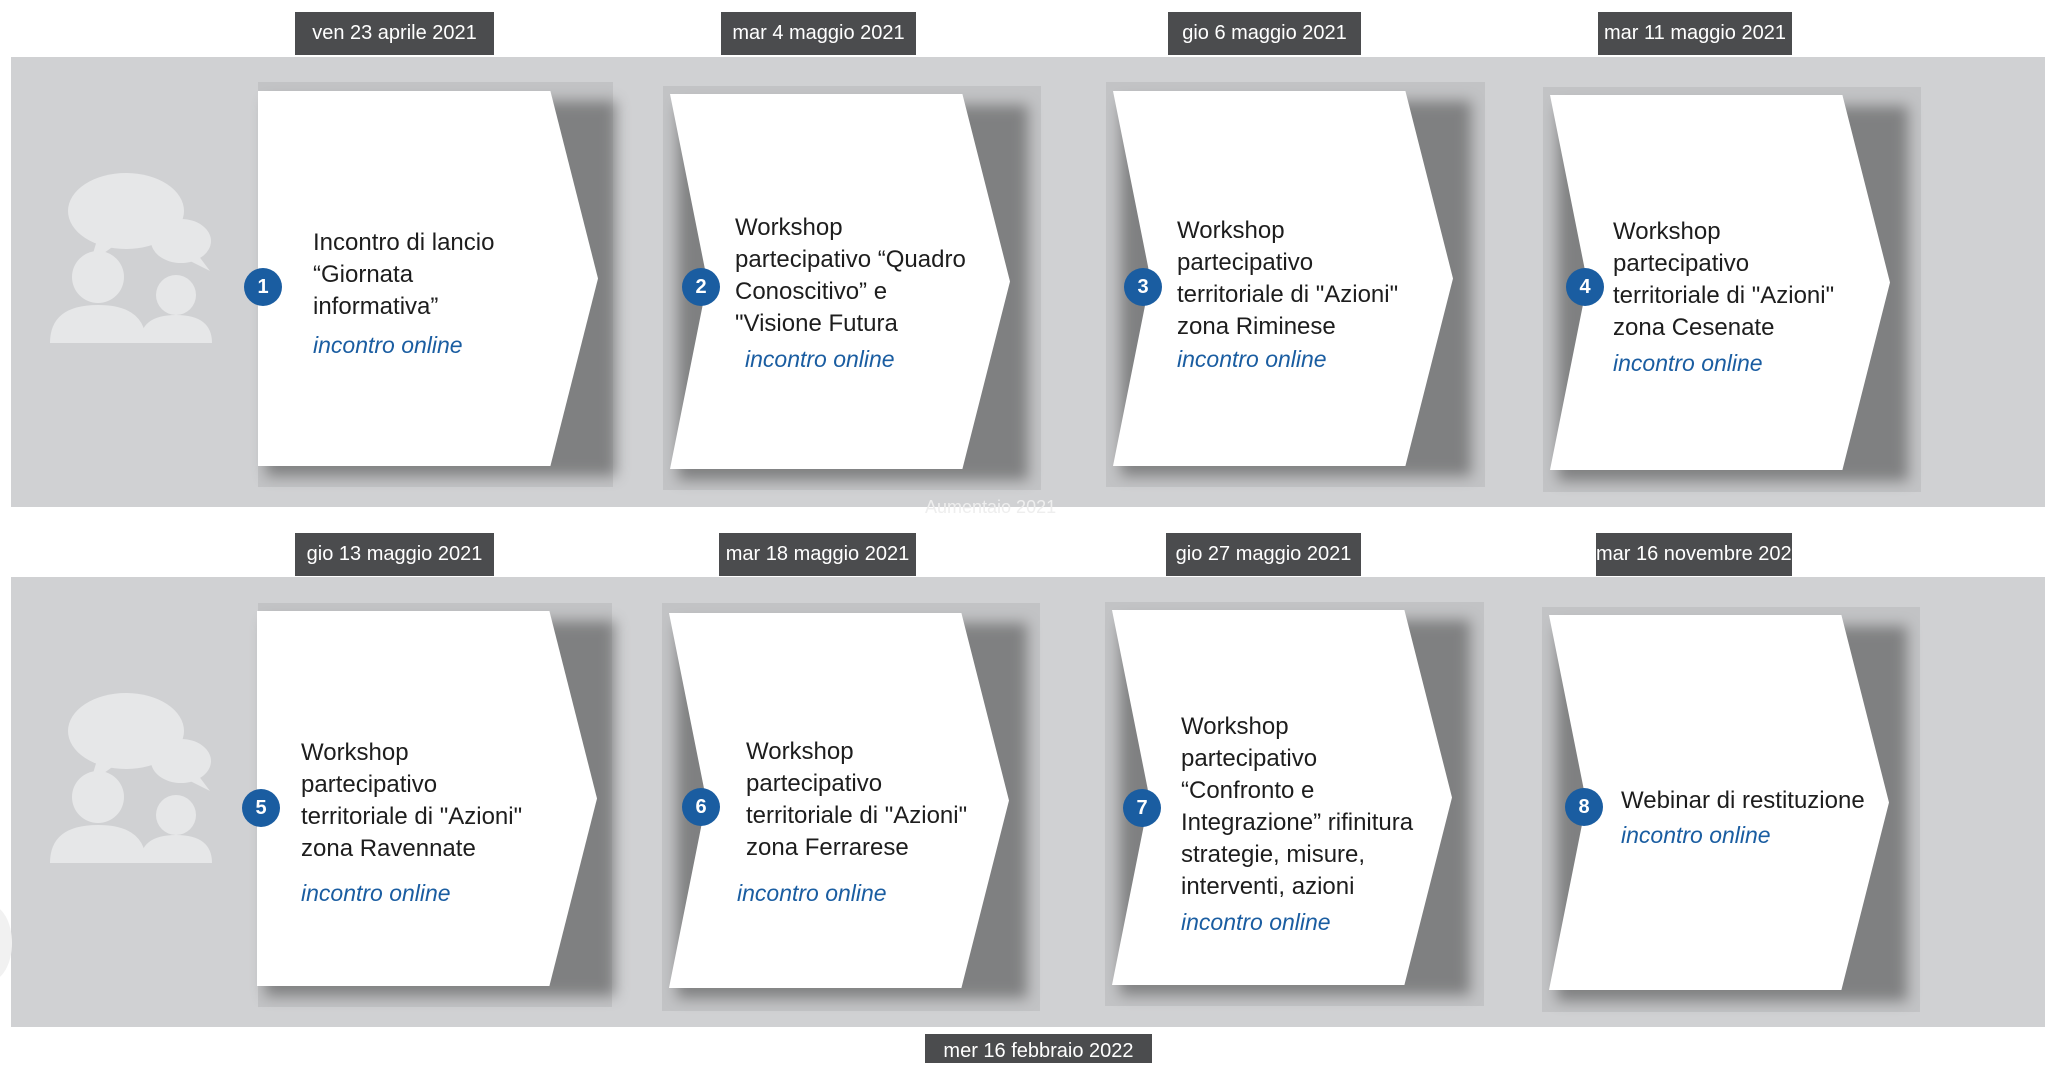  What do you see at coordinates (817, 554) in the screenshot?
I see `step-date-tab: mar 18 maggio 2021` at bounding box center [817, 554].